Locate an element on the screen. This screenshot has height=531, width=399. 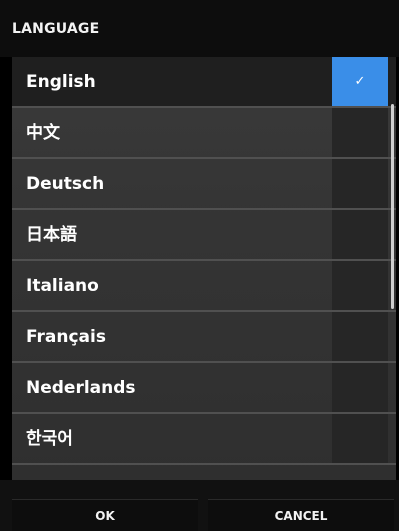
language-checkbox: ✓ is located at coordinates (360, 81).